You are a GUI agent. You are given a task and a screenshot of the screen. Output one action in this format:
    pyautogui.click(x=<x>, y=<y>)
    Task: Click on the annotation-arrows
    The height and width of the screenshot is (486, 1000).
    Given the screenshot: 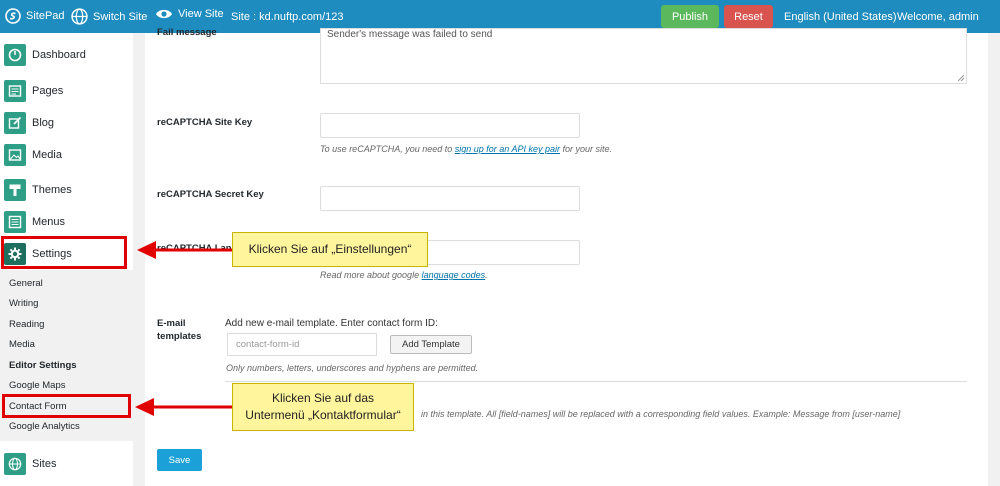 What is the action you would take?
    pyautogui.click(x=183, y=328)
    